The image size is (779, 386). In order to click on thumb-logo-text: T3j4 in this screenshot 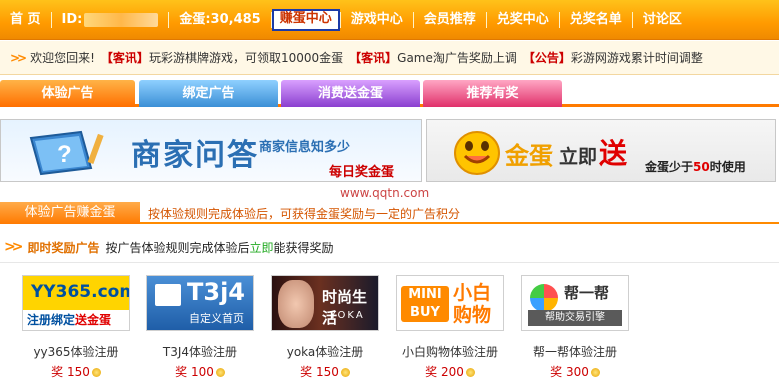, I will do `click(216, 292)`.